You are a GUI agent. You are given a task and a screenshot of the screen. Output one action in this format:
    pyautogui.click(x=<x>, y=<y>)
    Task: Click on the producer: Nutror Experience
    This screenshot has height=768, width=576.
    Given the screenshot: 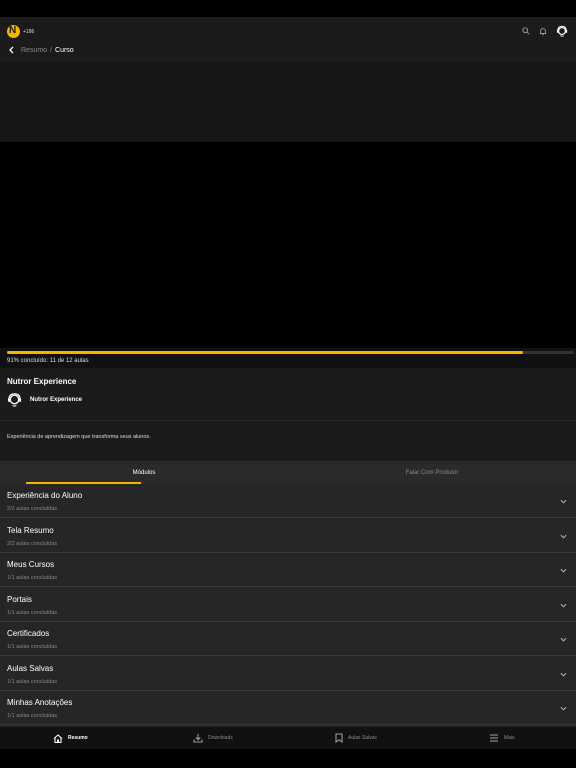 What is the action you would take?
    pyautogui.click(x=44, y=399)
    